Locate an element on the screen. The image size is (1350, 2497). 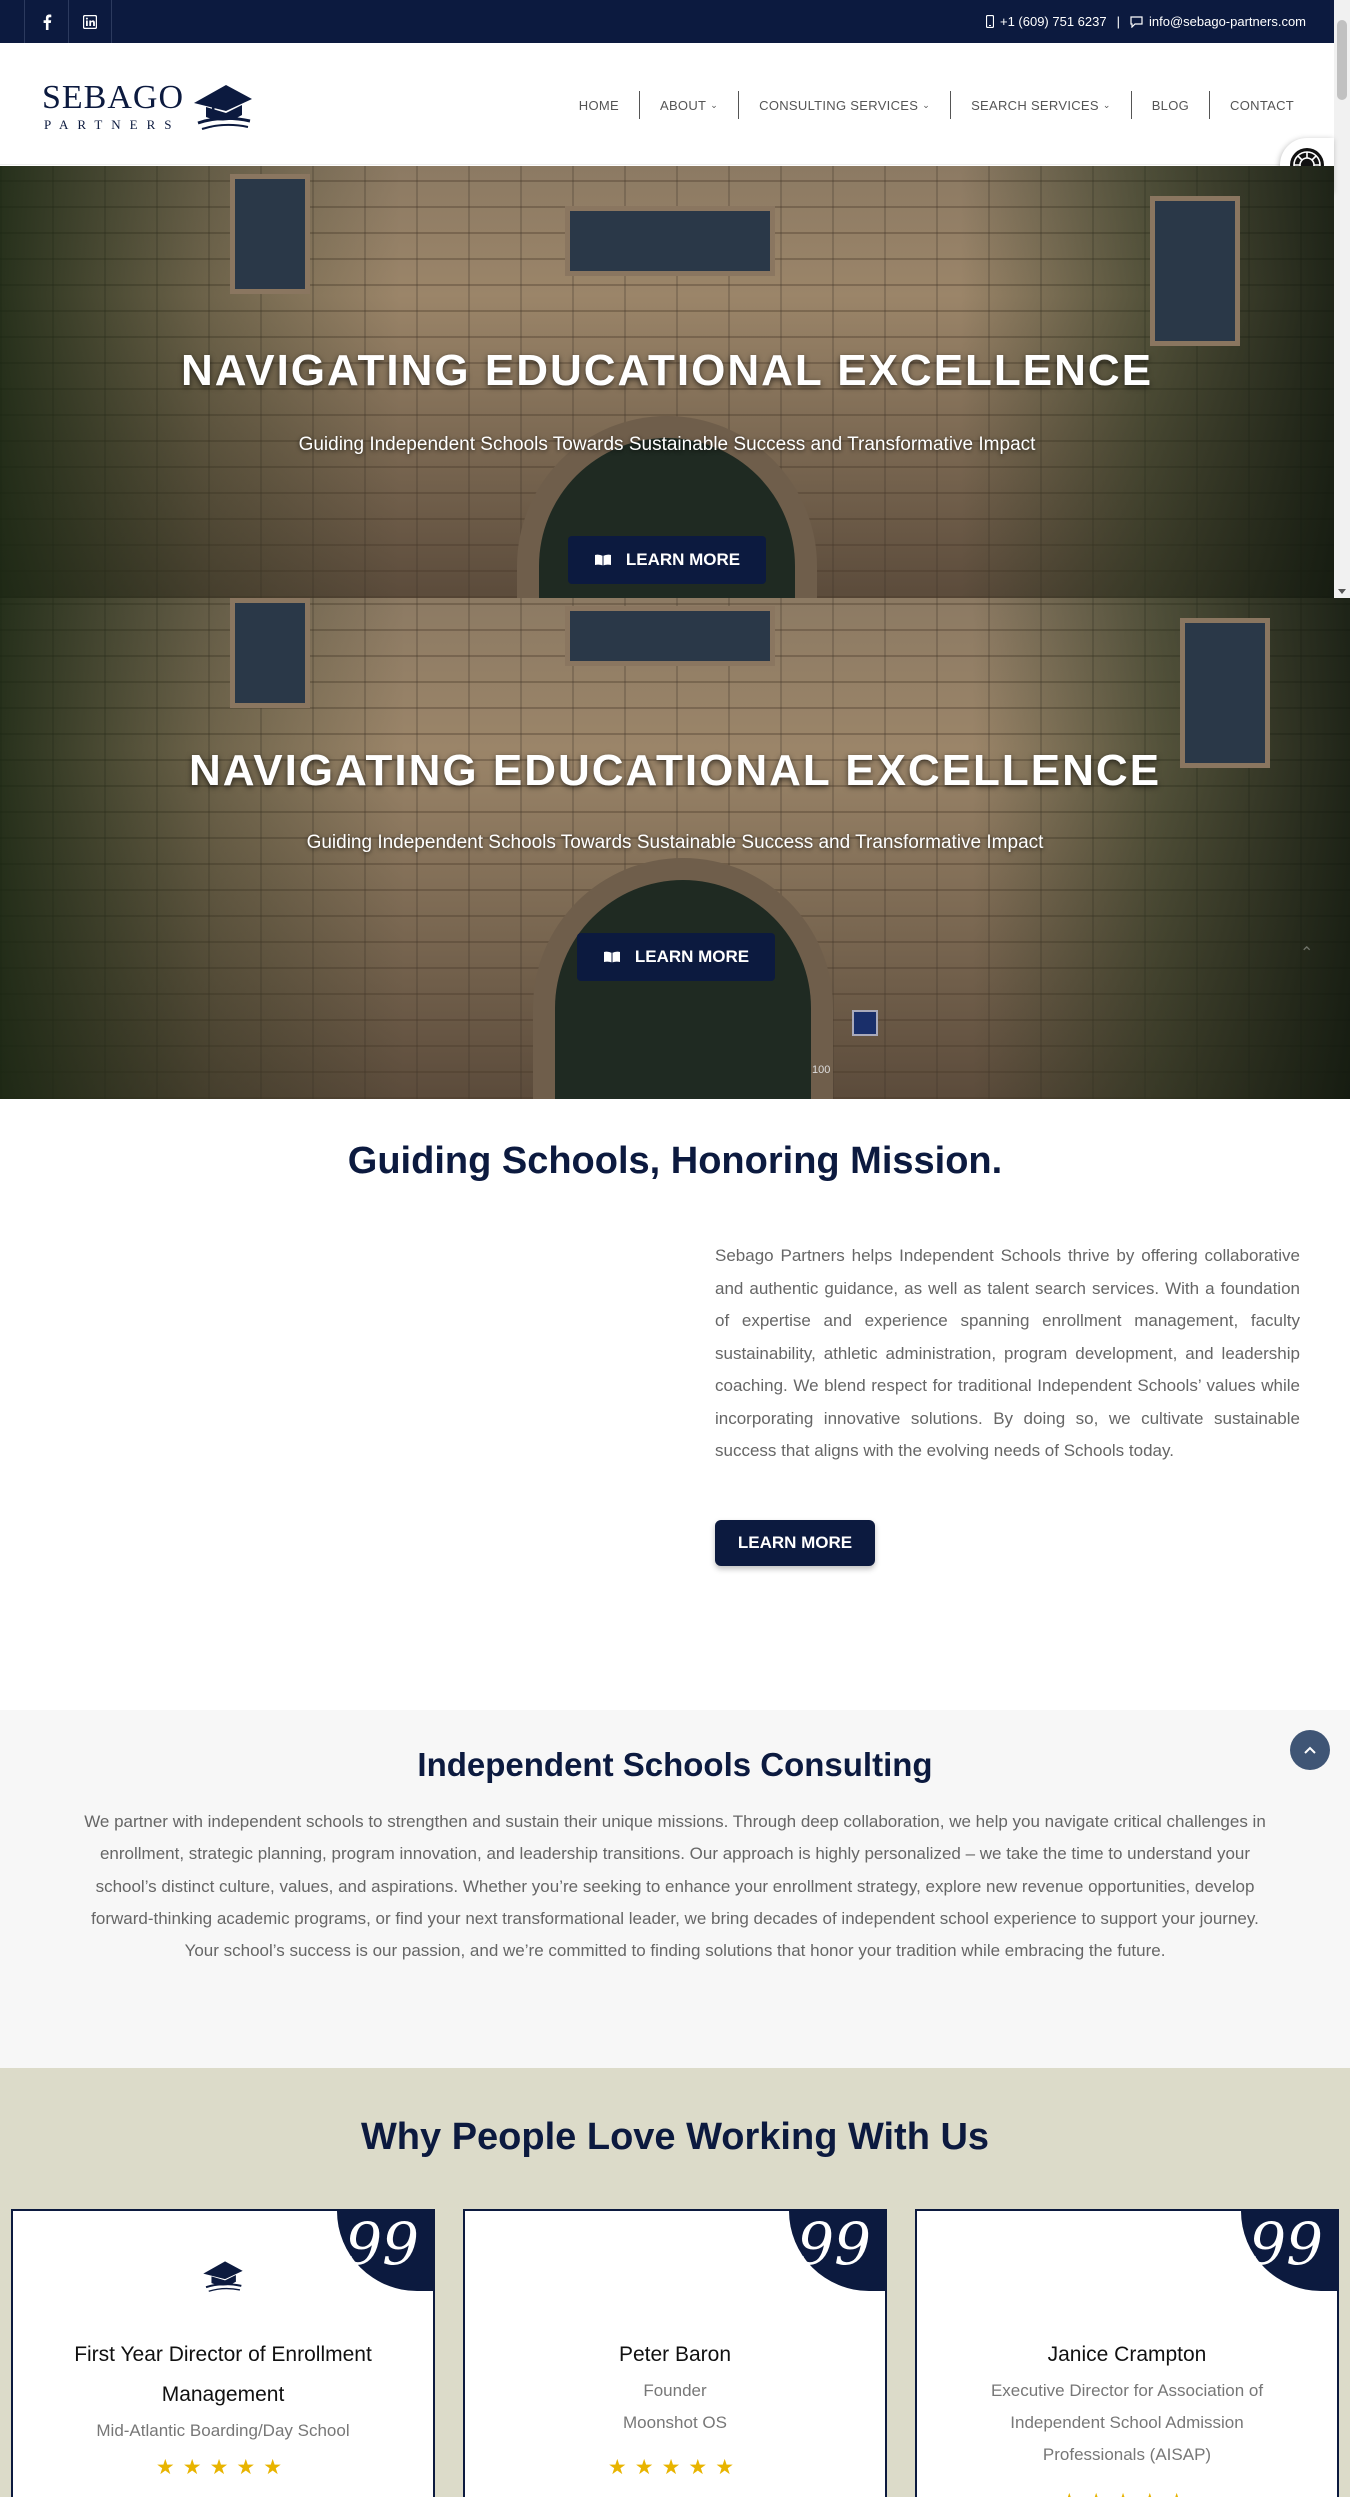
back-to-top-button is located at coordinates (1310, 1750).